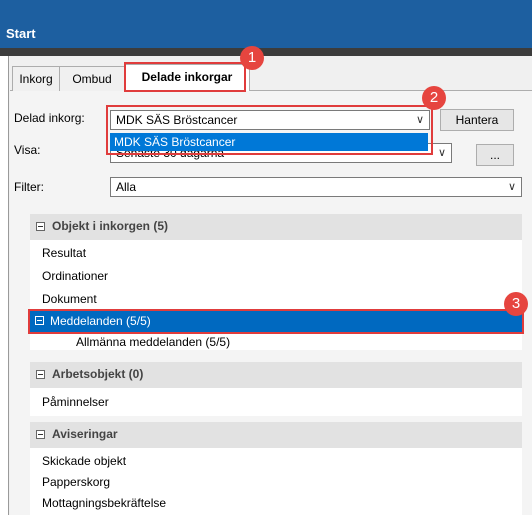 This screenshot has width=532, height=515. Describe the element at coordinates (49, 118) in the screenshot. I see `shared-inbox-label: Delad inkorg:` at that location.